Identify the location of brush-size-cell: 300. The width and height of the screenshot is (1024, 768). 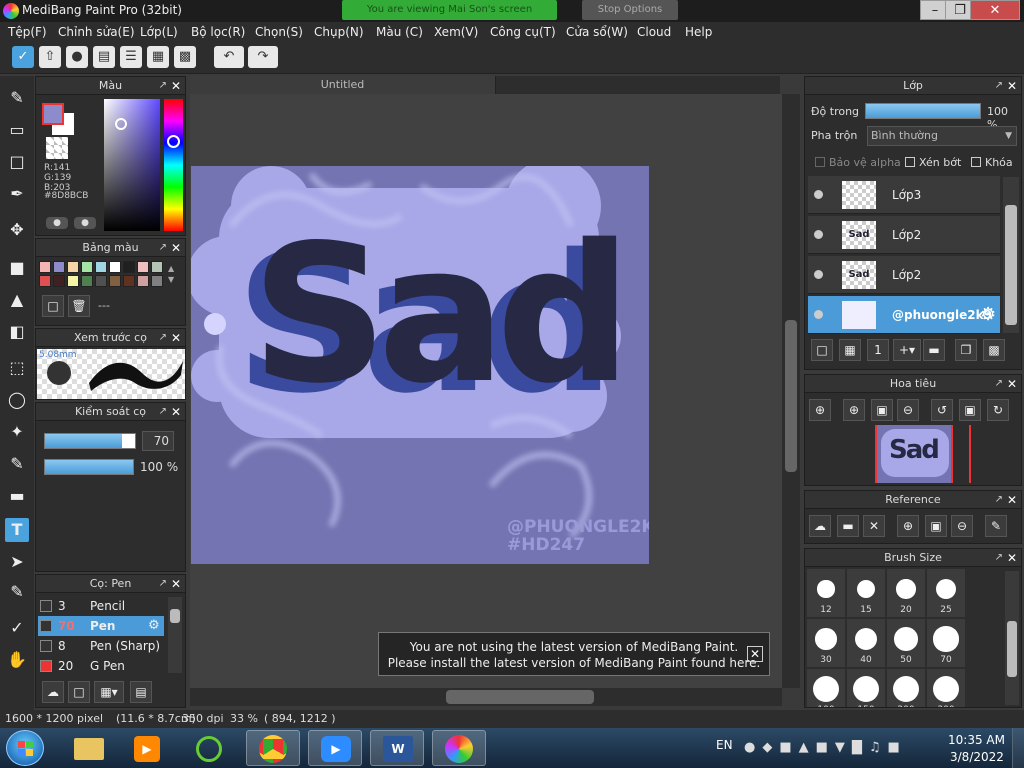
(946, 688).